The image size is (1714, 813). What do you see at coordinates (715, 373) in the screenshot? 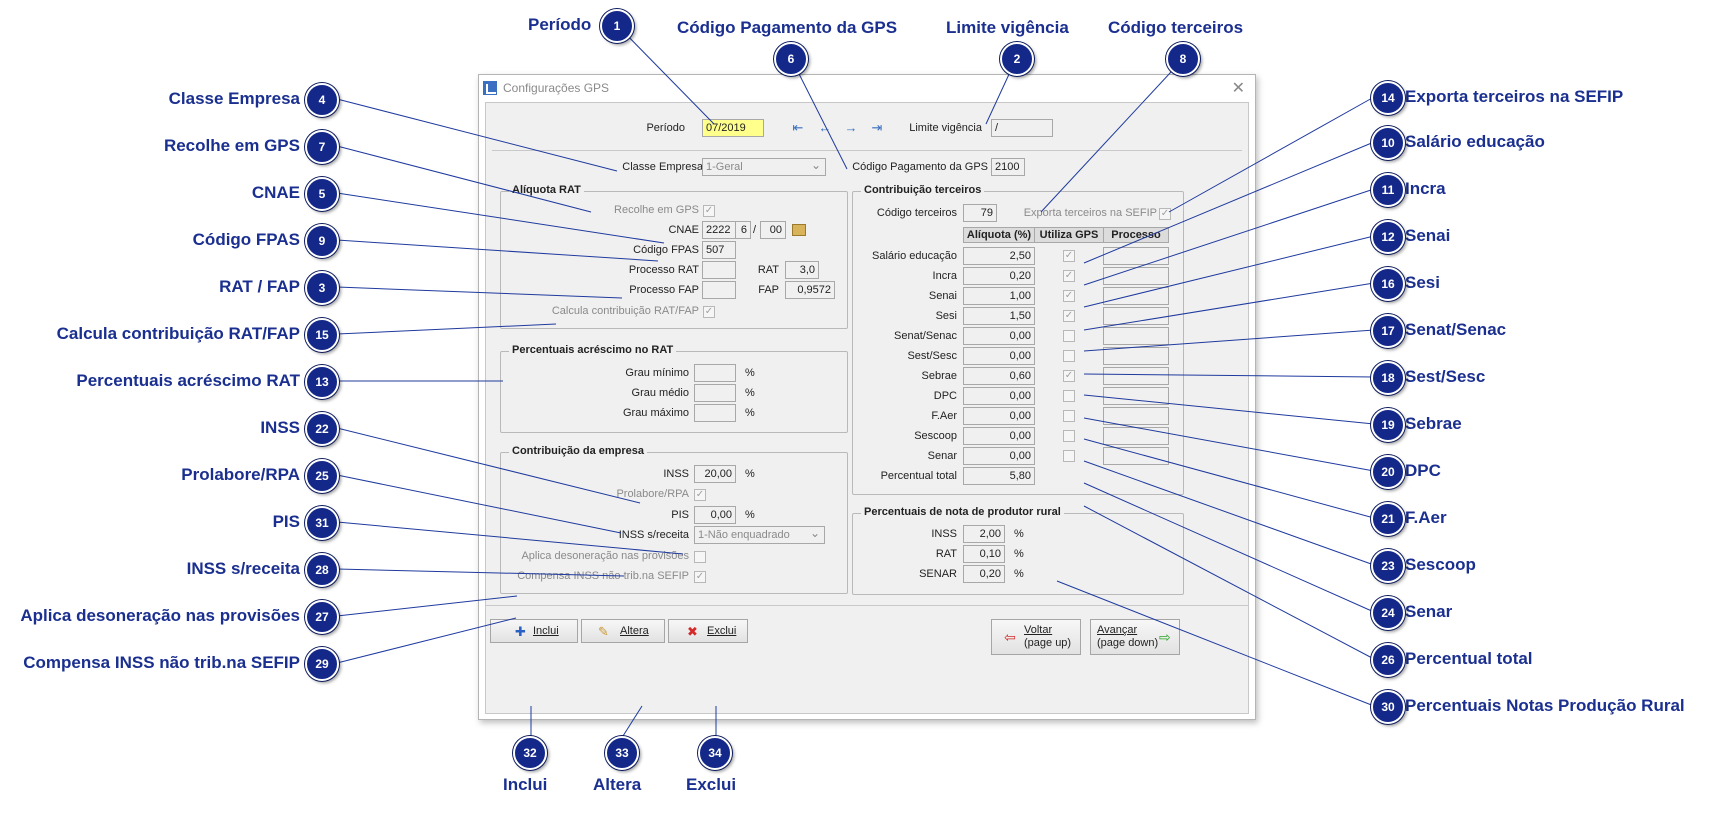
I see `grau-minimo-input` at bounding box center [715, 373].